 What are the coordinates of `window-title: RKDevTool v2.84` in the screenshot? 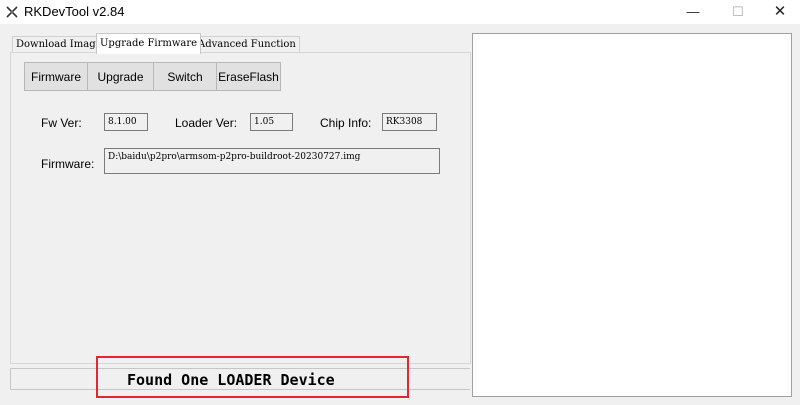 It's located at (74, 11).